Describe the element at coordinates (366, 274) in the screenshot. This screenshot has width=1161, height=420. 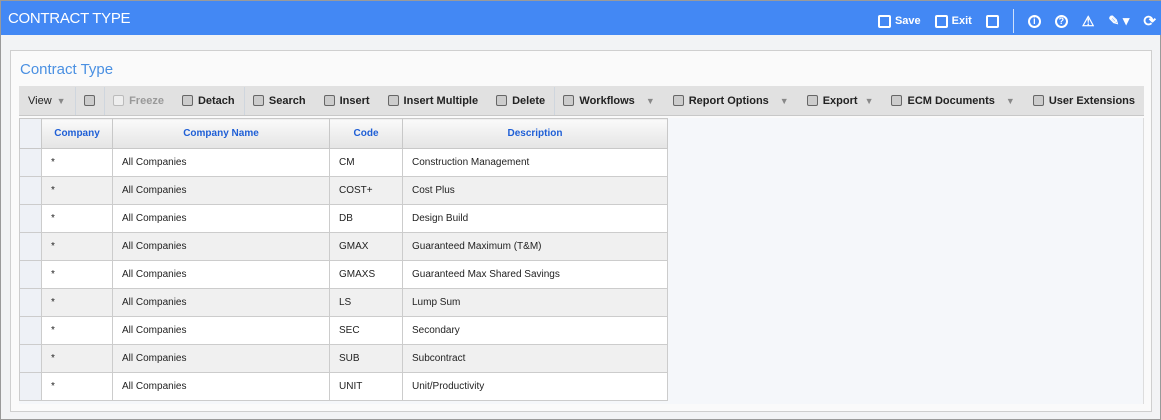
I see `cell-code: GMAXS` at that location.